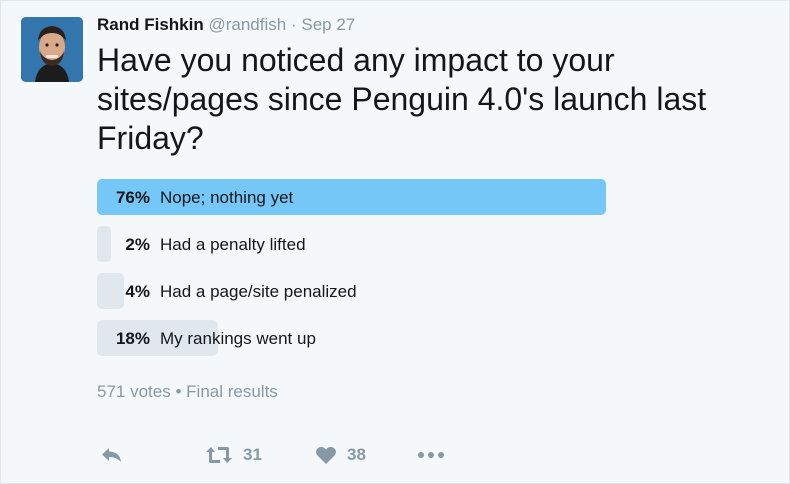 The height and width of the screenshot is (484, 790). I want to click on more-button, so click(431, 455).